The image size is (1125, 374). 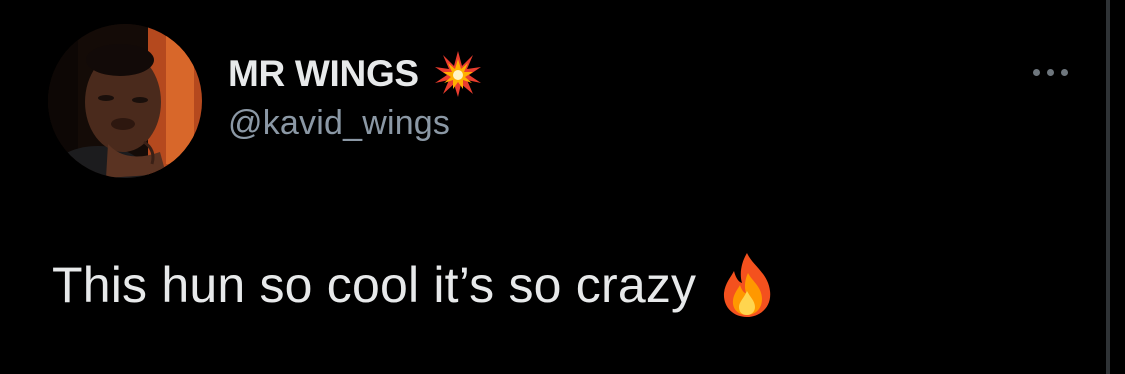 I want to click on collision-emoji-icon, so click(x=458, y=74).